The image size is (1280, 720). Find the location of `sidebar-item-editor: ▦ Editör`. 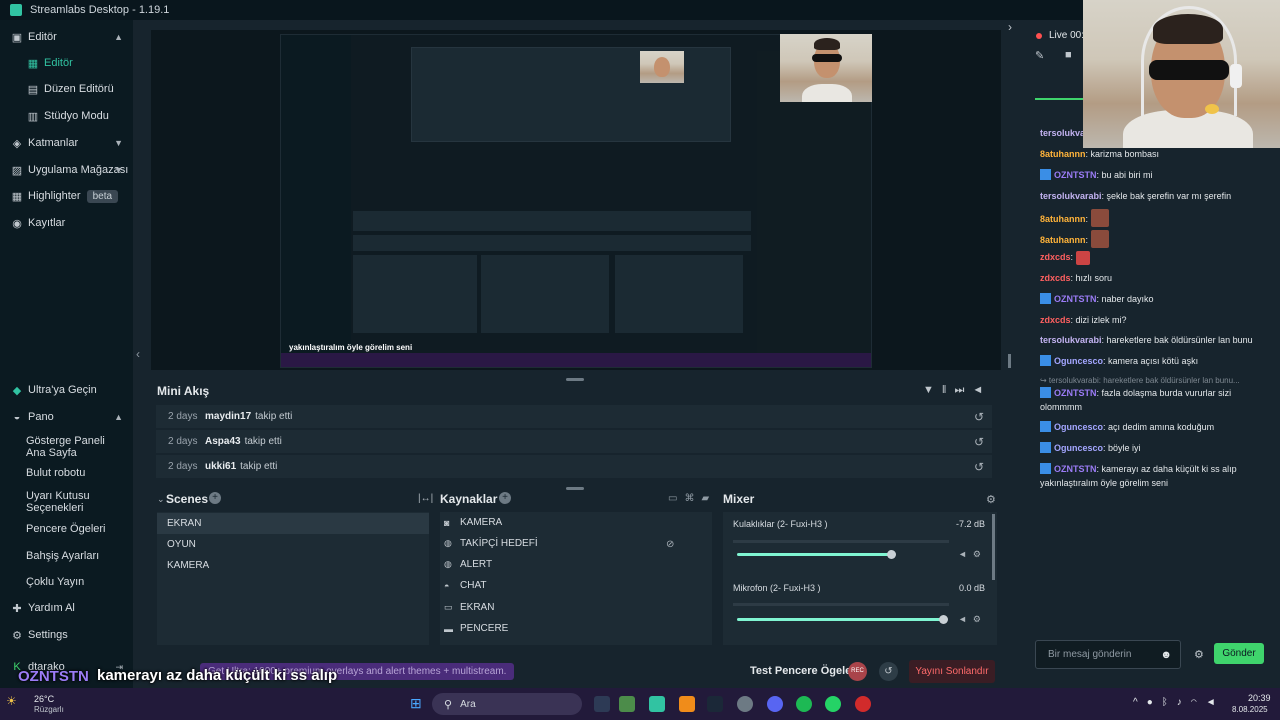

sidebar-item-editor: ▦ Editör is located at coordinates (66, 63).